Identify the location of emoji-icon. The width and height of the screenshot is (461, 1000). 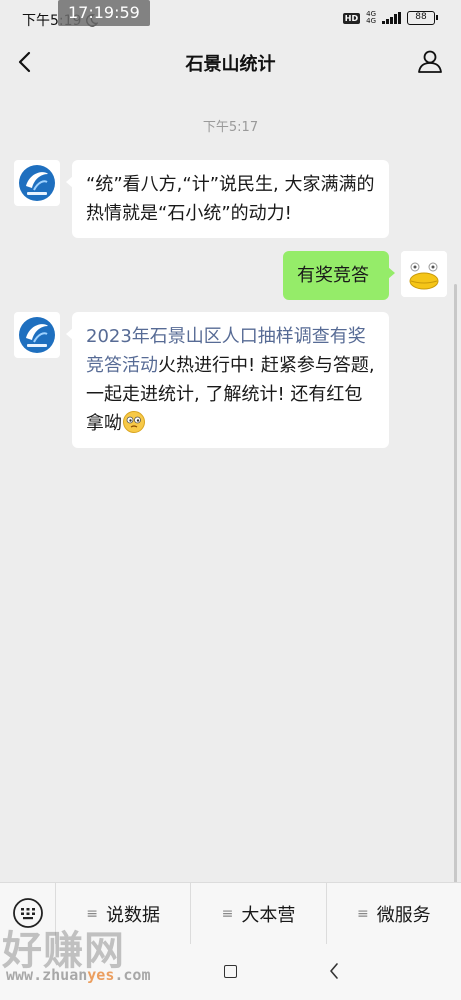
(134, 422).